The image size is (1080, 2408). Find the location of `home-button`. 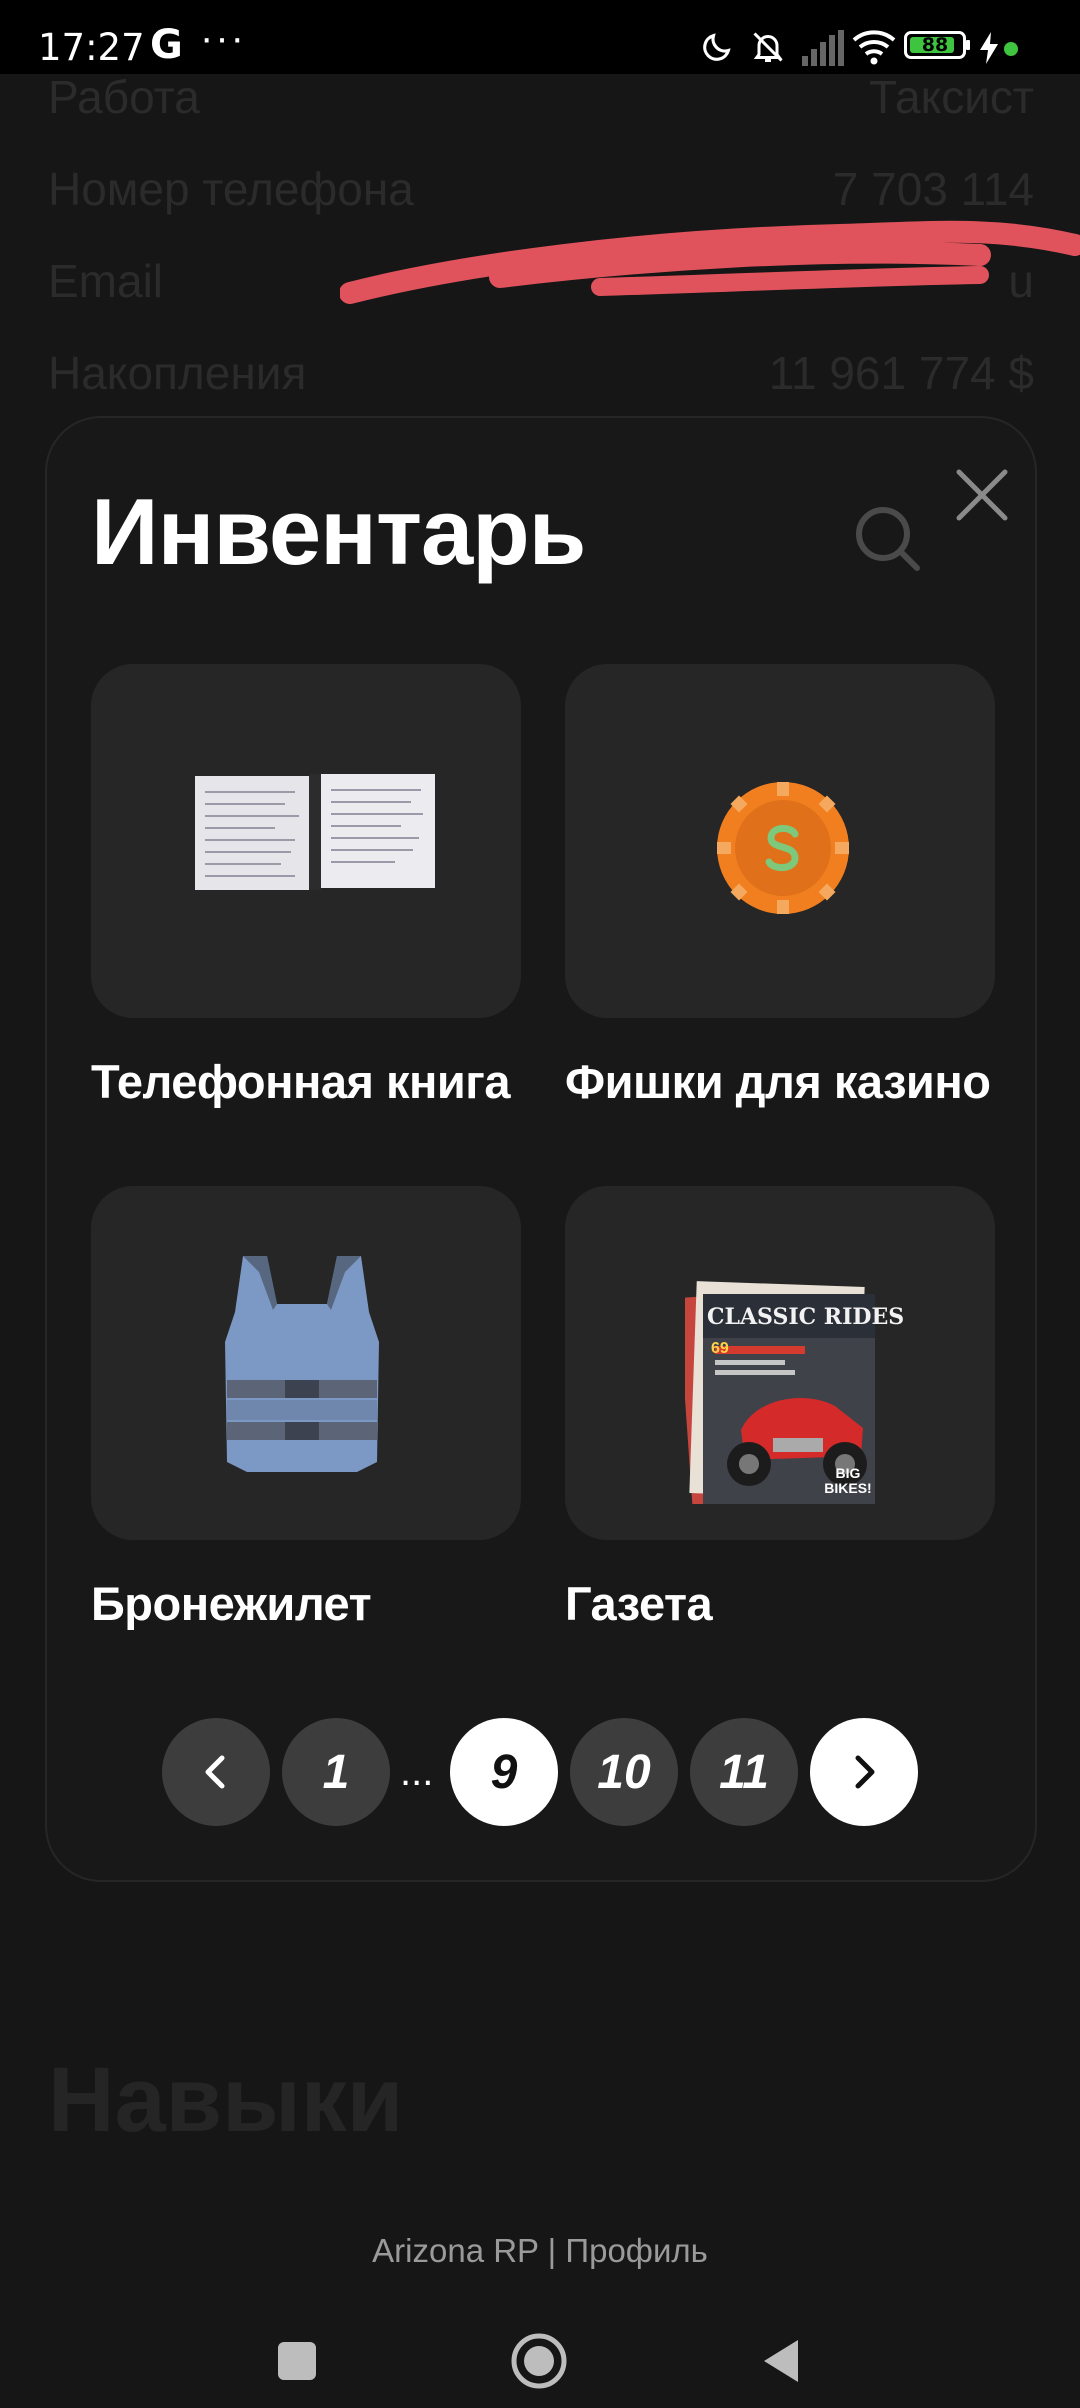

home-button is located at coordinates (539, 2361).